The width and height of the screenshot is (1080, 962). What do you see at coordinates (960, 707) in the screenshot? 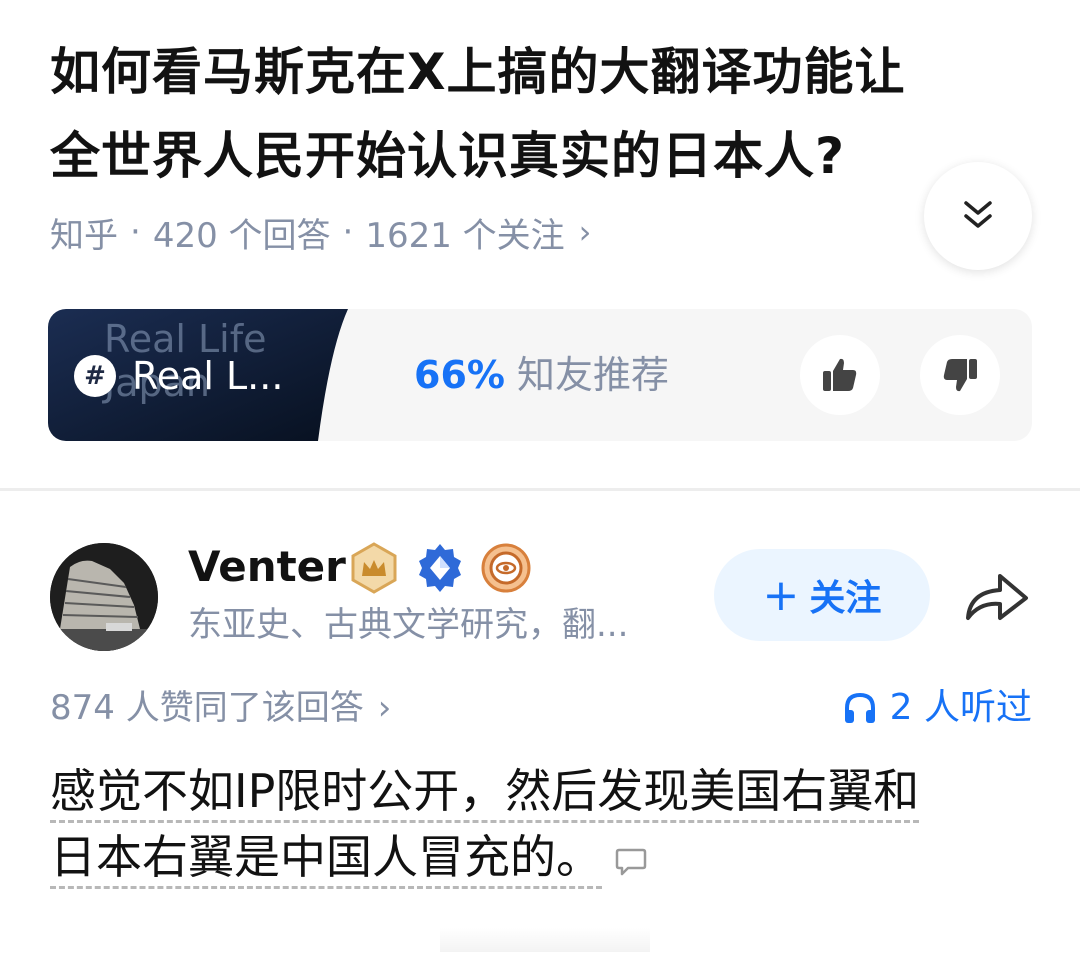
I see `listen-text: 2 人听过` at bounding box center [960, 707].